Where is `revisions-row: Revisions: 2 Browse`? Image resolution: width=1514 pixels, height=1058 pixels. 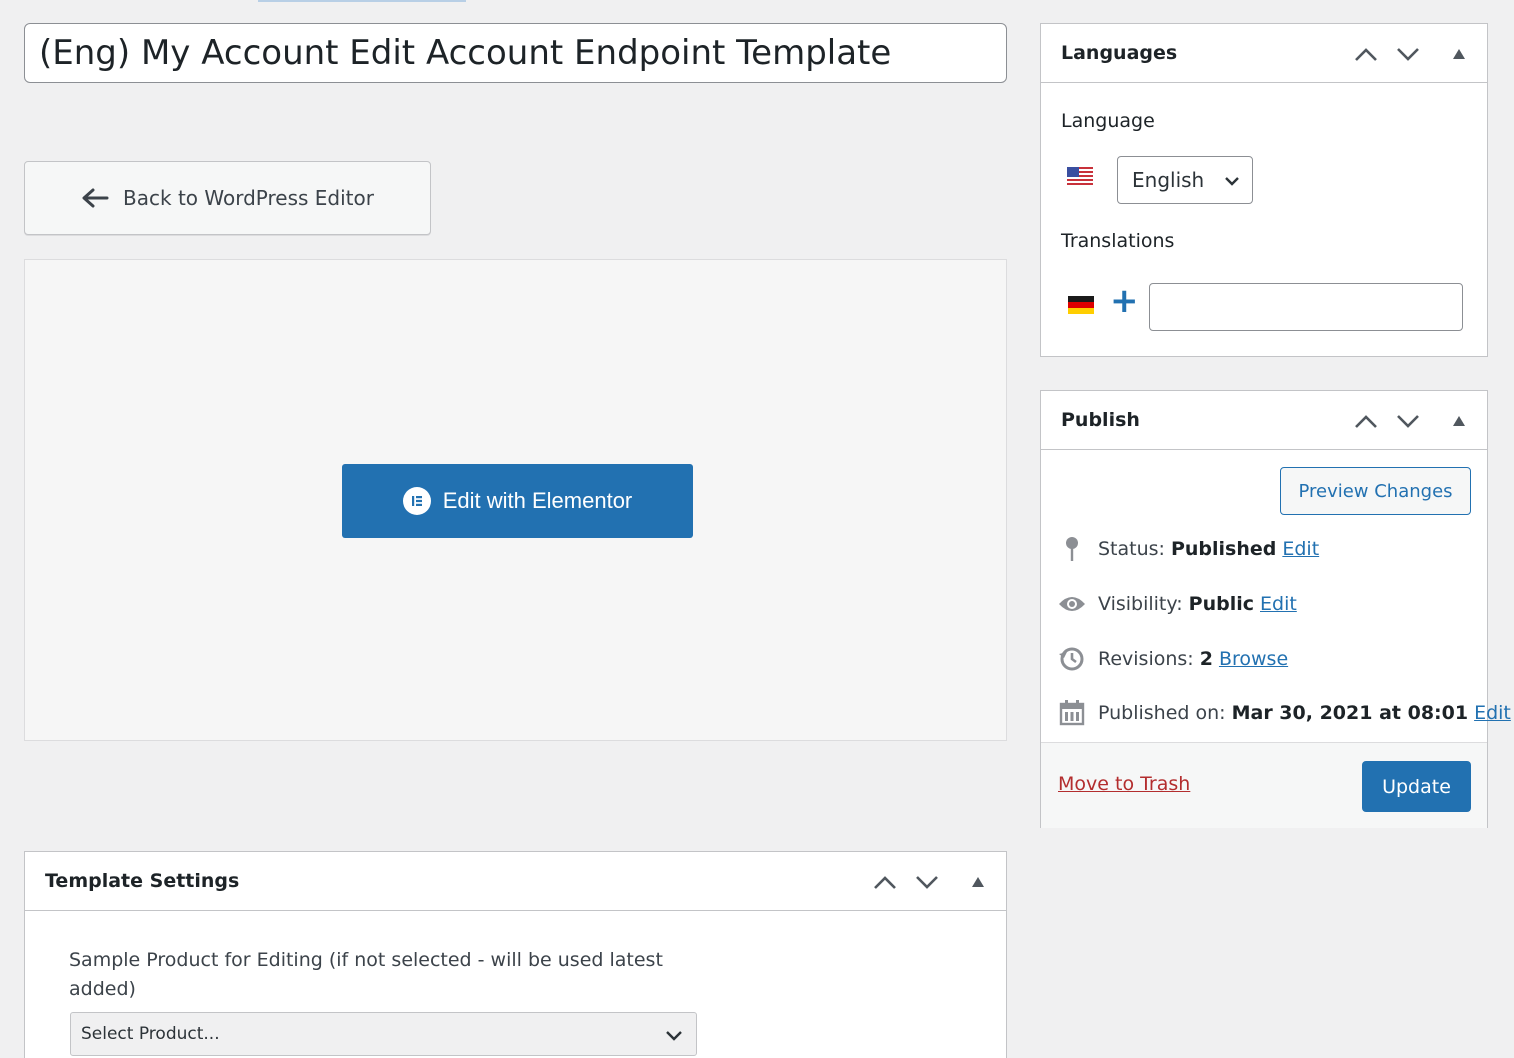 revisions-row: Revisions: 2 Browse is located at coordinates (1172, 659).